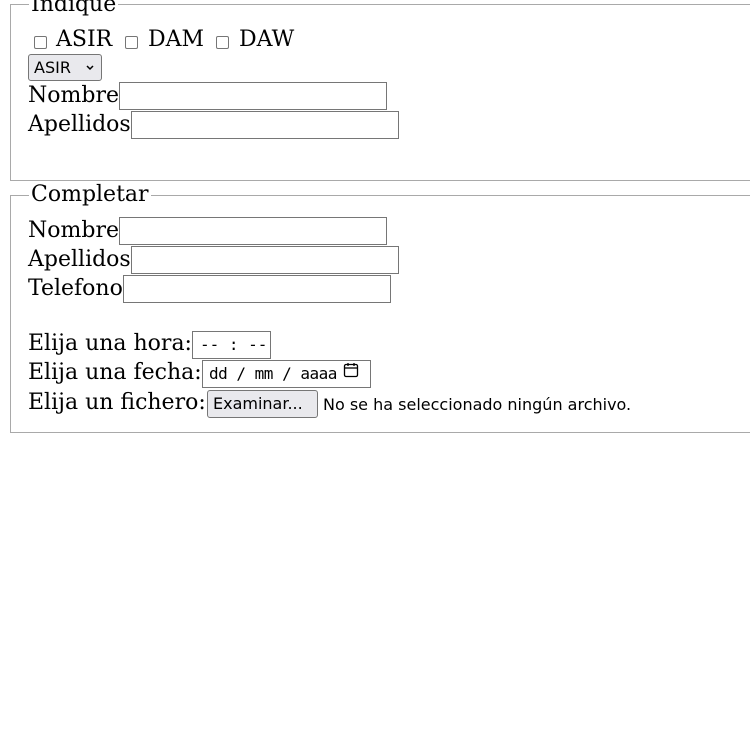 The image size is (750, 750). I want to click on time-input-placeholder: --, so click(234, 344).